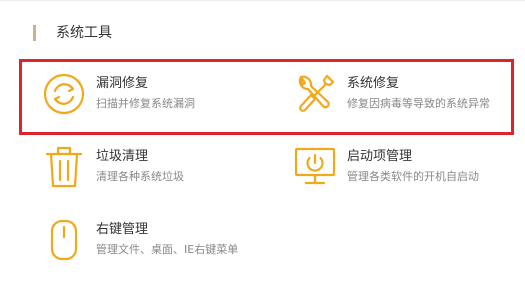  What do you see at coordinates (84, 33) in the screenshot?
I see `section-title: 系统工具` at bounding box center [84, 33].